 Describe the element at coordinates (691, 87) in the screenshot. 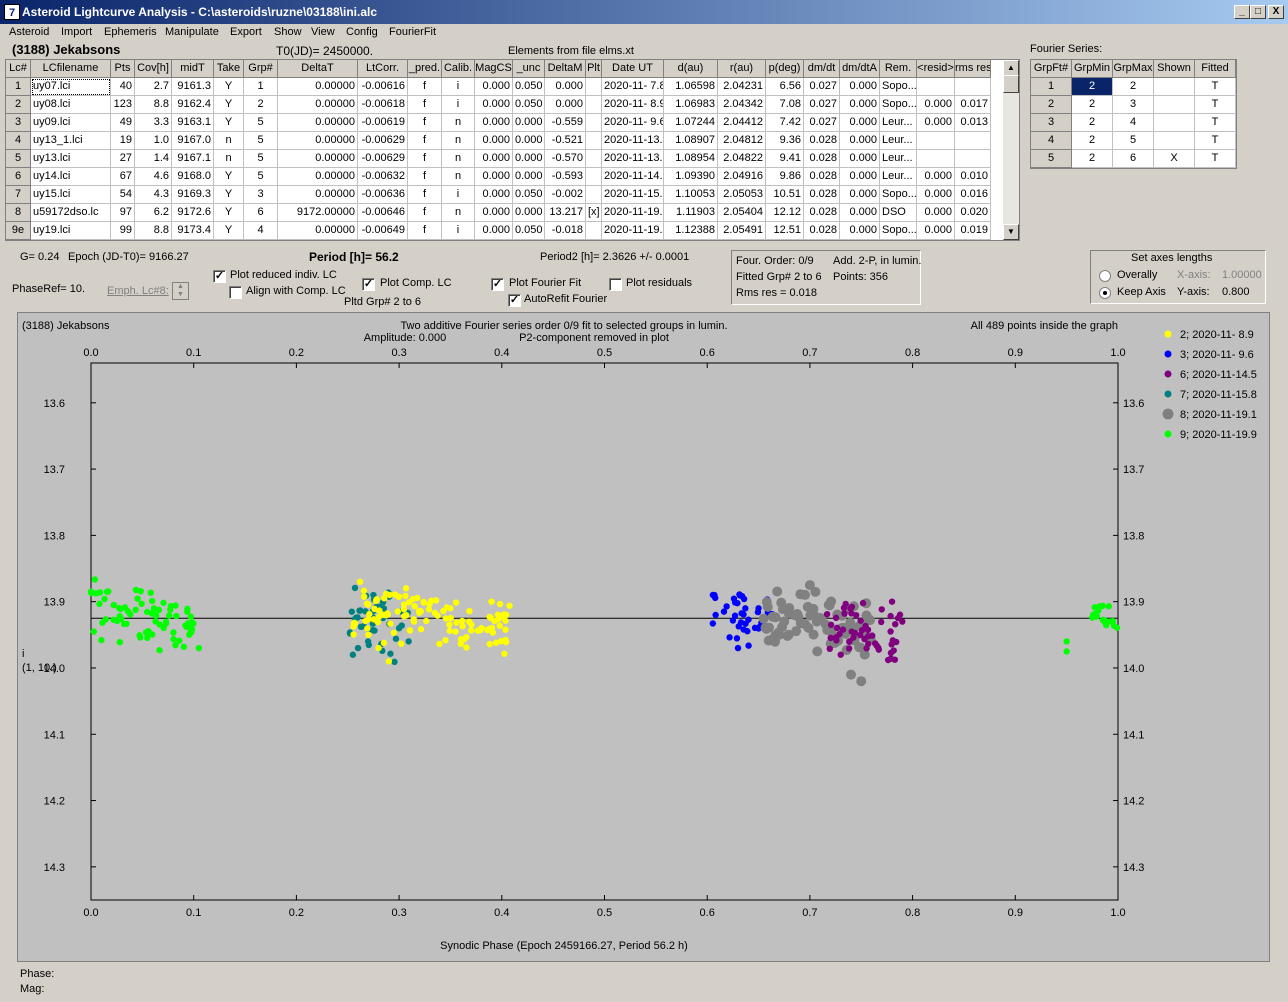

I see `table-cell: 1.06598` at that location.